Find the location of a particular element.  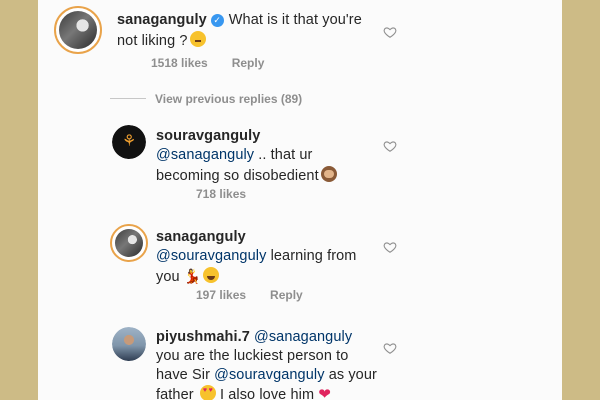

comment-text-4-line1: piyushmahi.7 @sanaganguly is located at coordinates (254, 337).